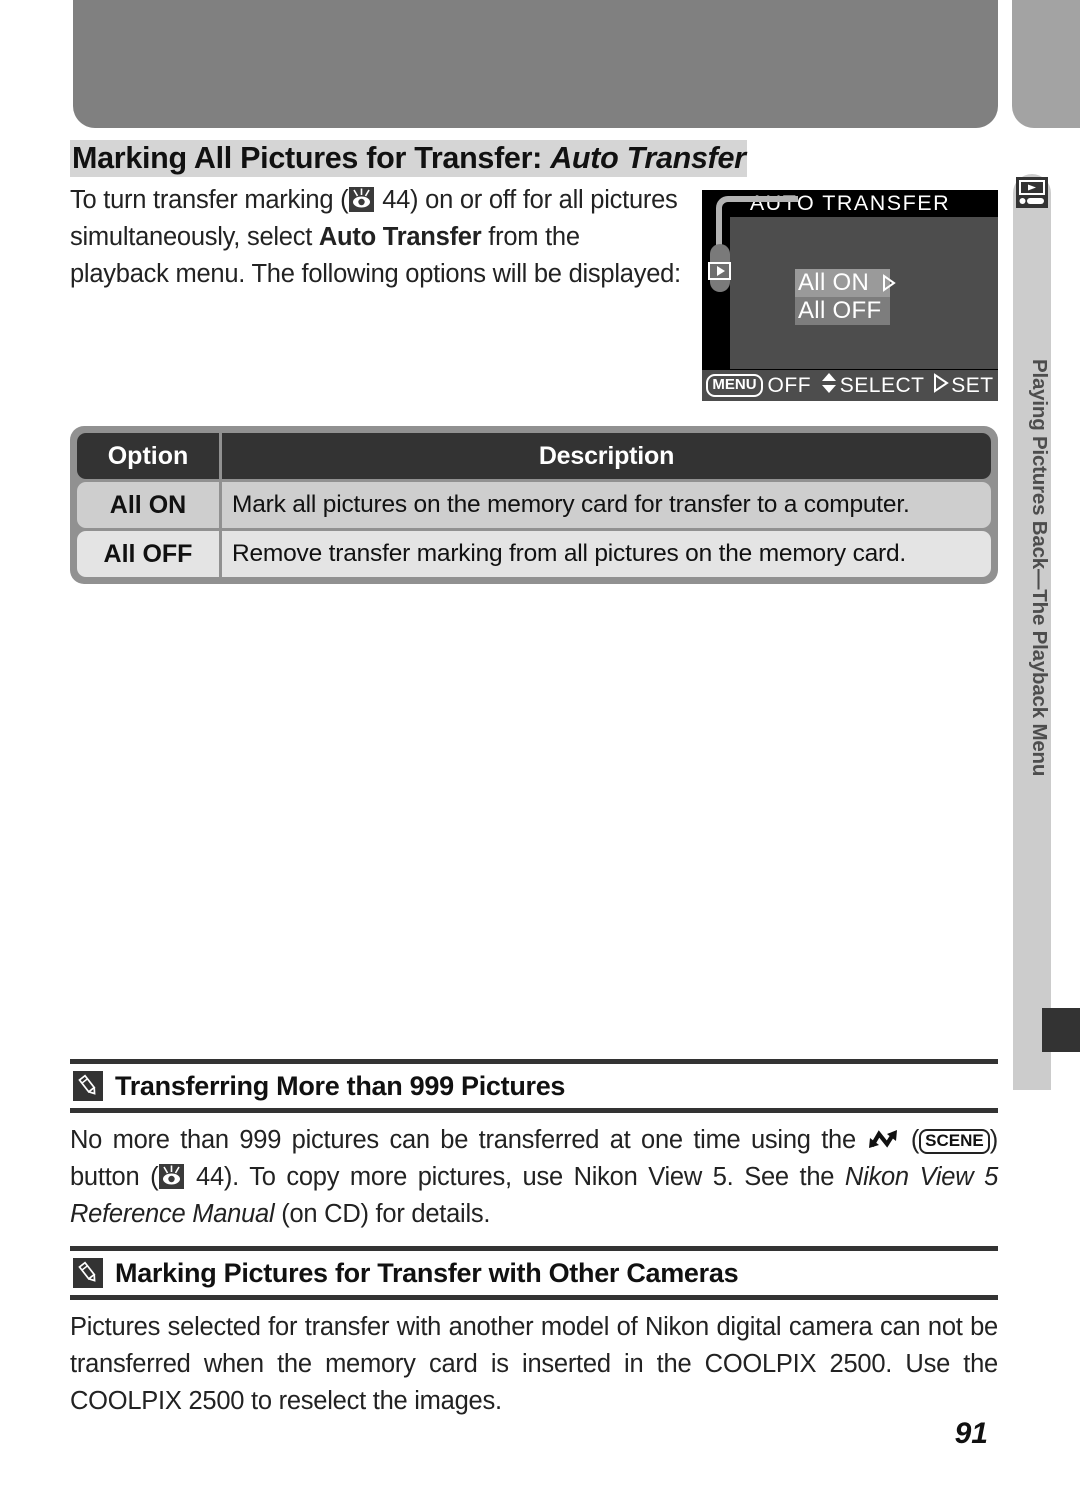 This screenshot has height=1486, width=1080. What do you see at coordinates (883, 1139) in the screenshot?
I see `transfer-arrow-icon` at bounding box center [883, 1139].